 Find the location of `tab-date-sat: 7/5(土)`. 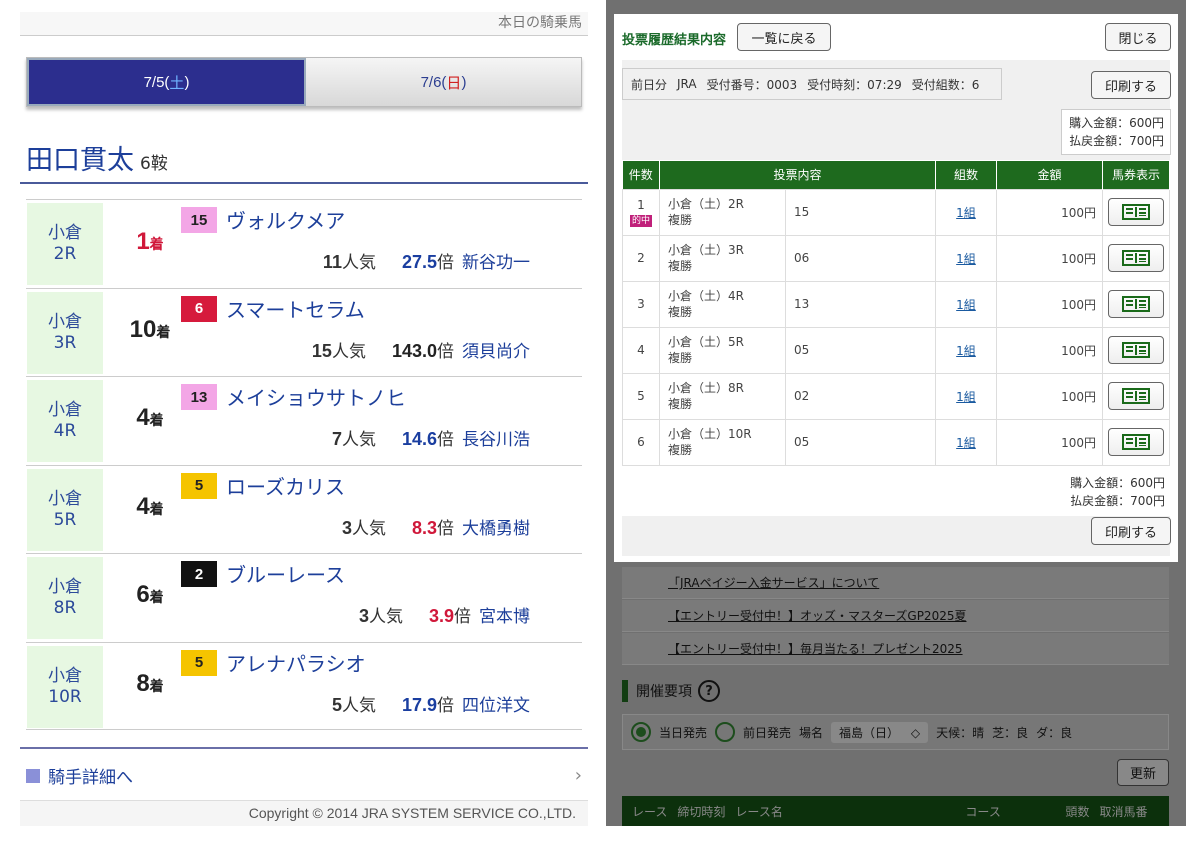

tab-date-sat: 7/5(土) is located at coordinates (166, 82).